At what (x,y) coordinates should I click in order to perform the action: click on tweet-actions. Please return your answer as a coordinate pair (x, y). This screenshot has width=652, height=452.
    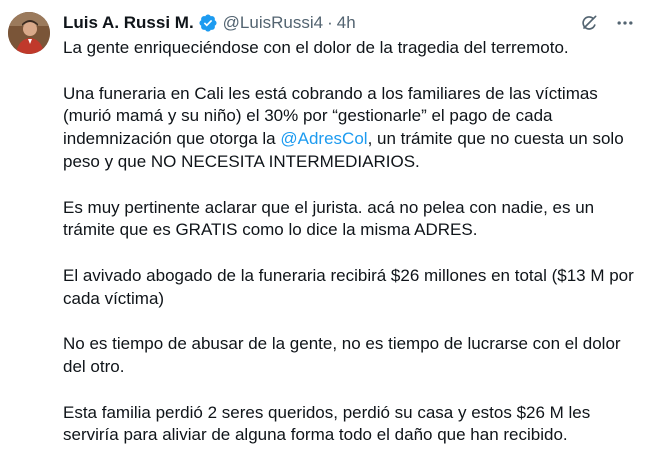
    Looking at the image, I should click on (607, 23).